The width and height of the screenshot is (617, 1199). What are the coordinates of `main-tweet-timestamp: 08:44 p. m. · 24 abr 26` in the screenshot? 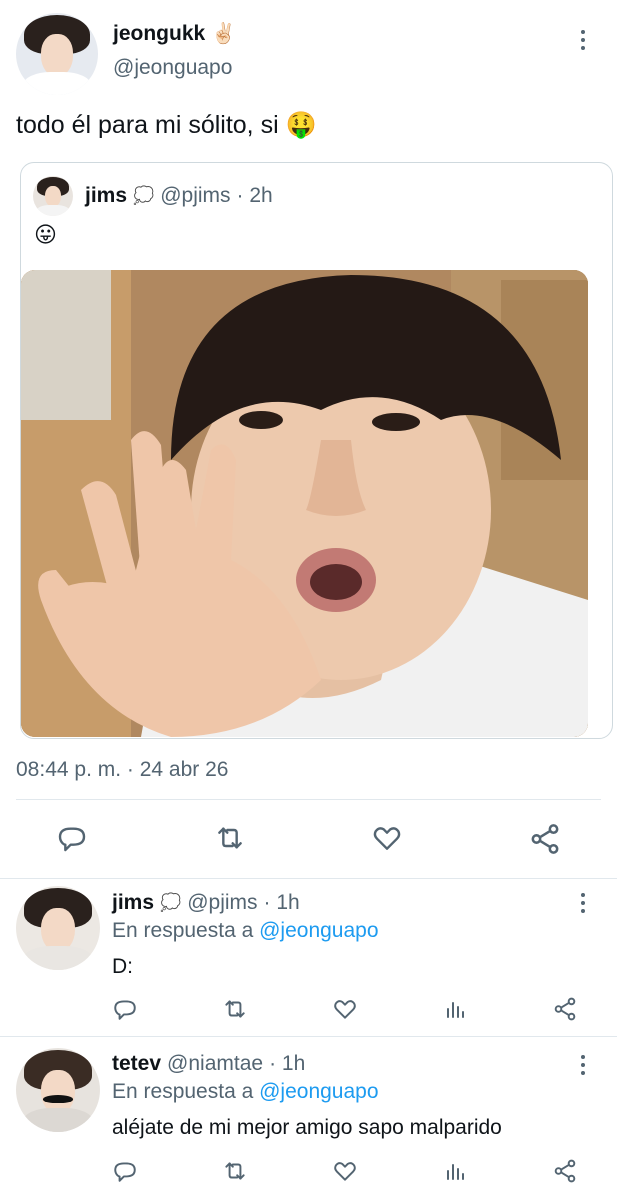 It's located at (122, 770).